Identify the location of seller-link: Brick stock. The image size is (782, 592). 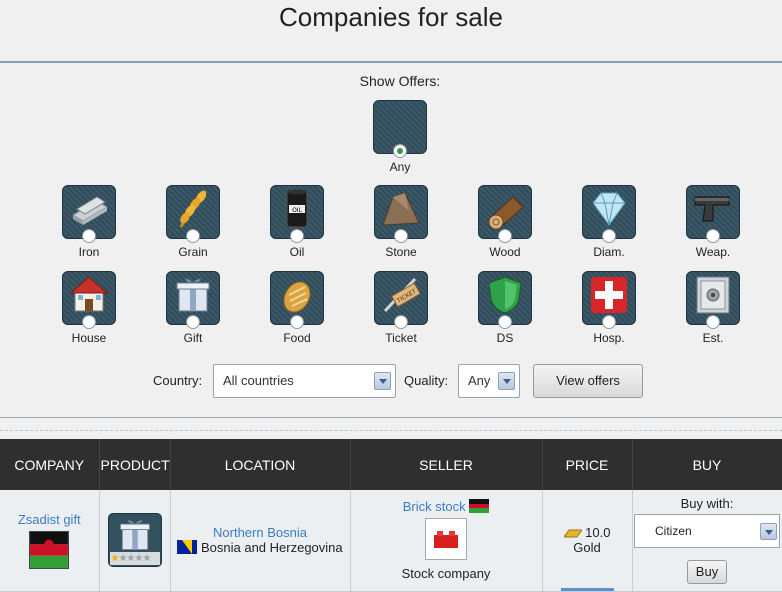
(434, 506).